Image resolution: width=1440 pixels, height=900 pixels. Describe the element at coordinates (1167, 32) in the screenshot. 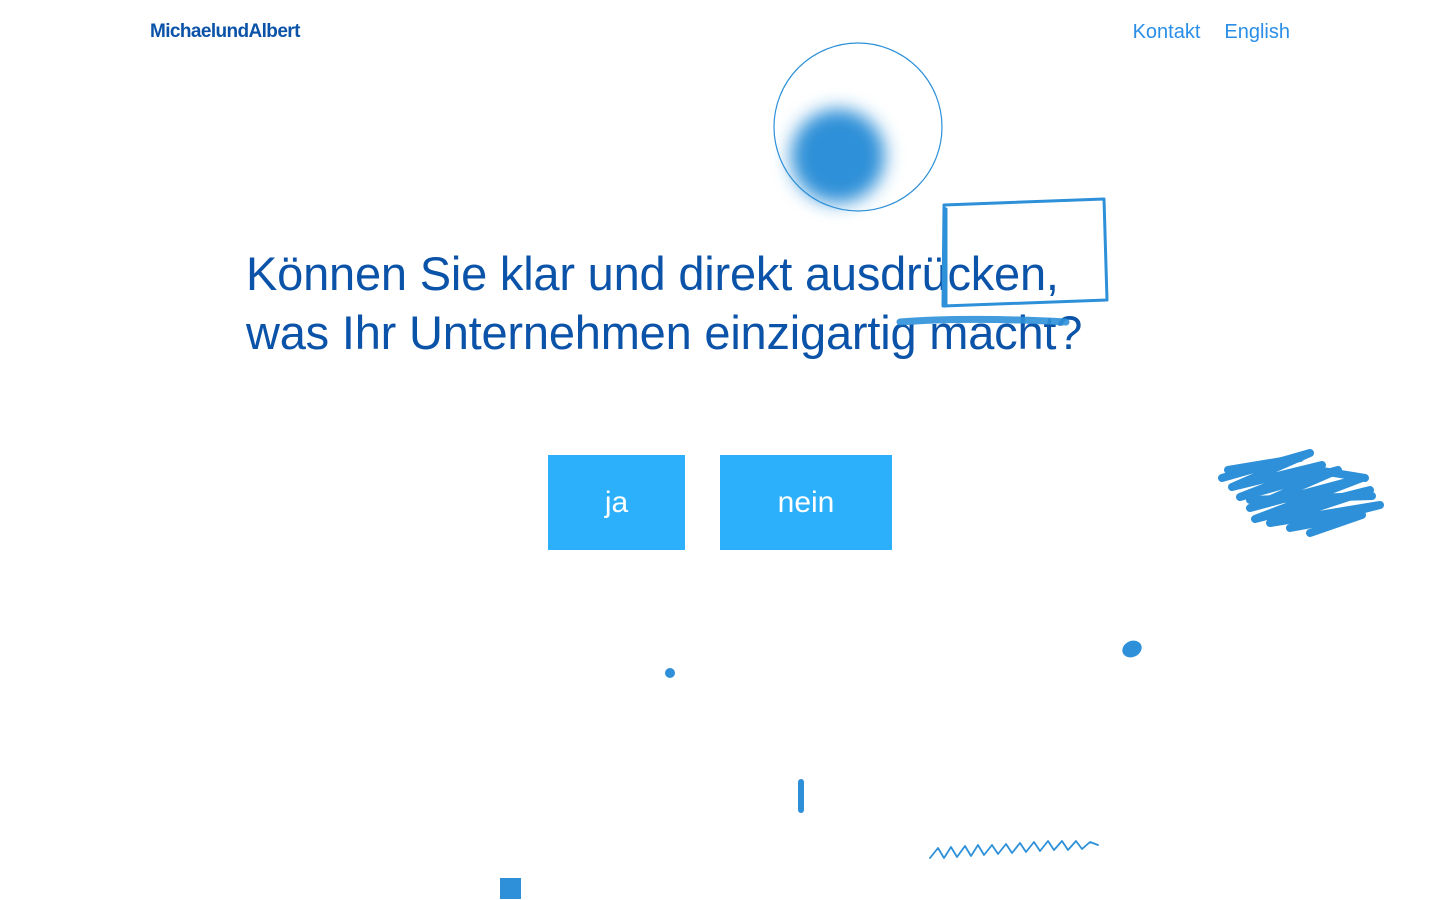

I see `nav-link-kontakt: Kontakt` at that location.